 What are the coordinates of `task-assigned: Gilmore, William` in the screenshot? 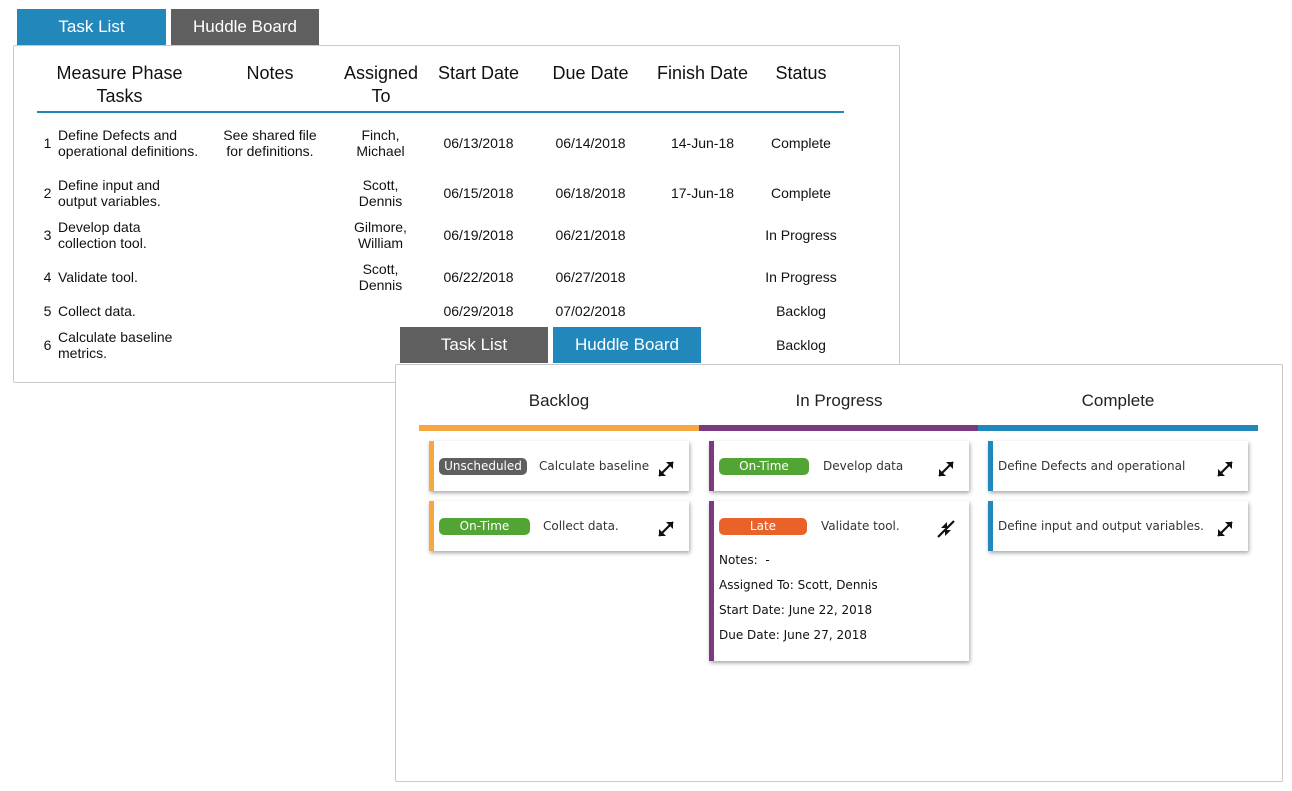 It's located at (380, 235).